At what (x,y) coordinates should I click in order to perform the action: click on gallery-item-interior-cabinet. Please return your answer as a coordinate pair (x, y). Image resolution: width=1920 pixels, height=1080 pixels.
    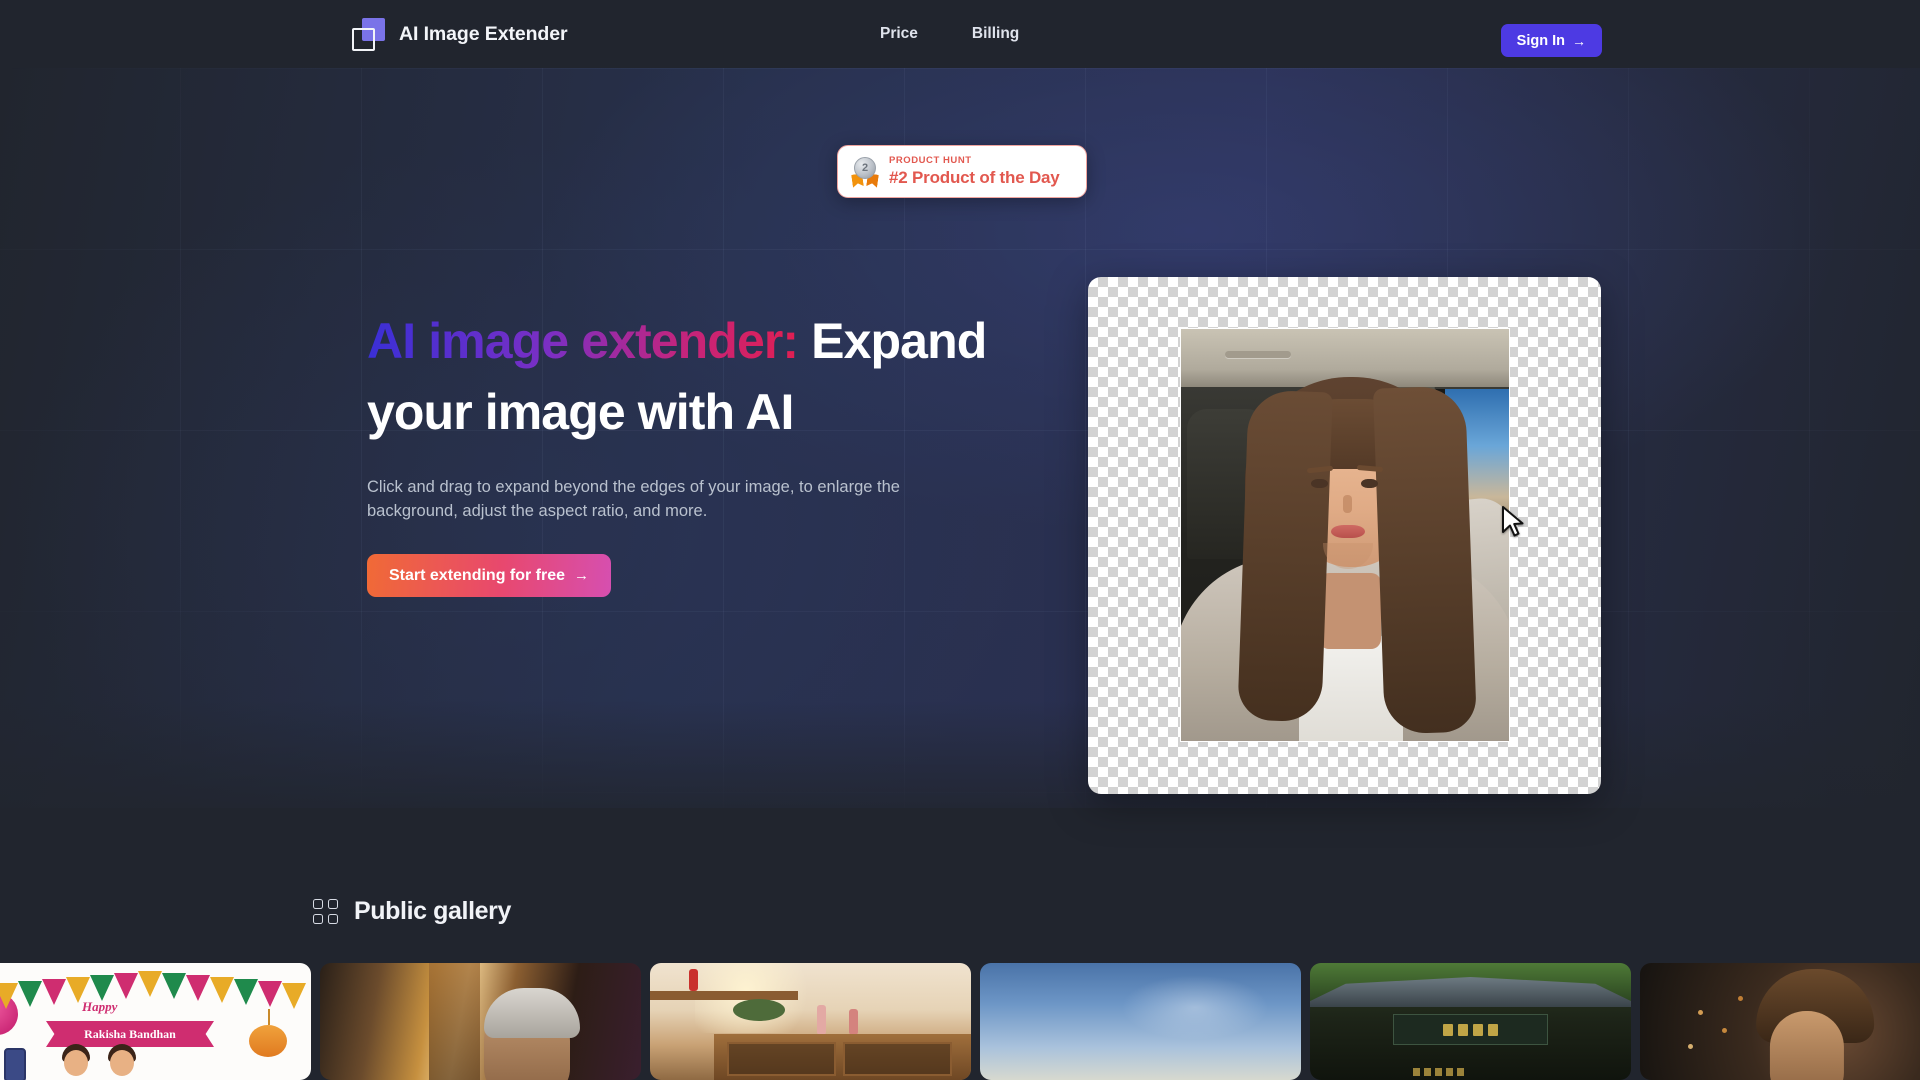
    Looking at the image, I should click on (810, 1021).